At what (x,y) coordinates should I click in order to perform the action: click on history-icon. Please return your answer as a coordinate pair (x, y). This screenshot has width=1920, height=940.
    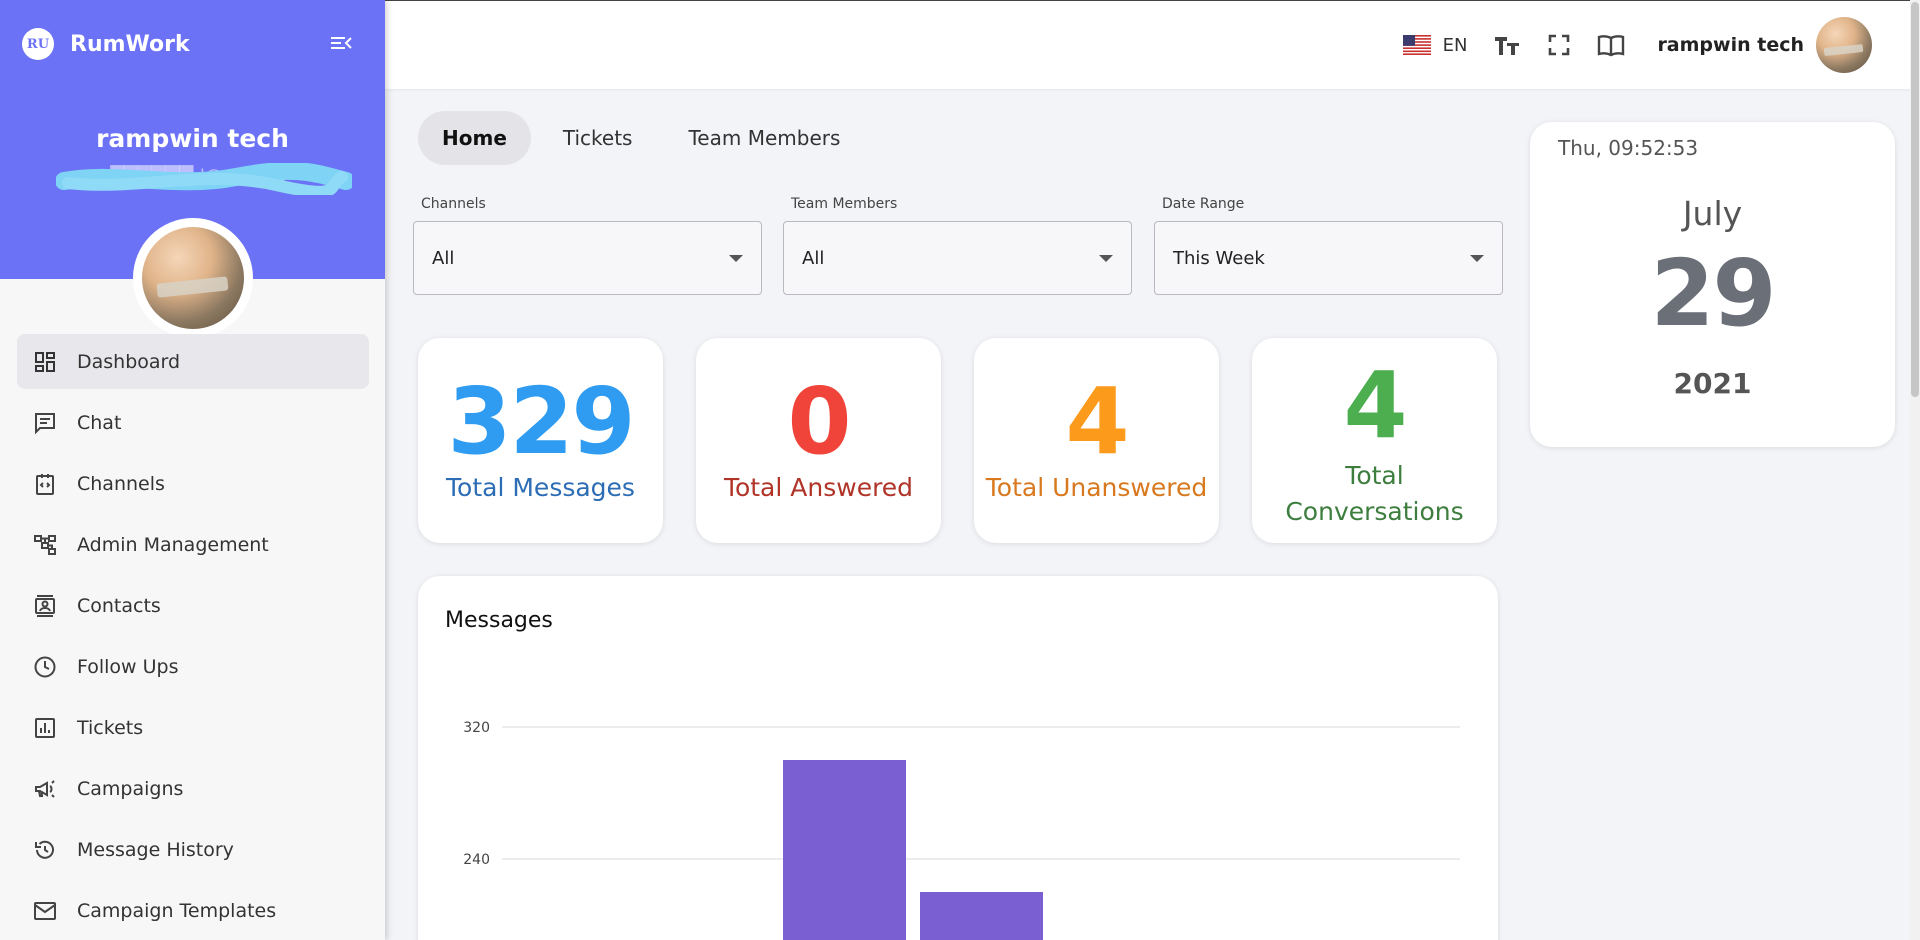
    Looking at the image, I should click on (44, 849).